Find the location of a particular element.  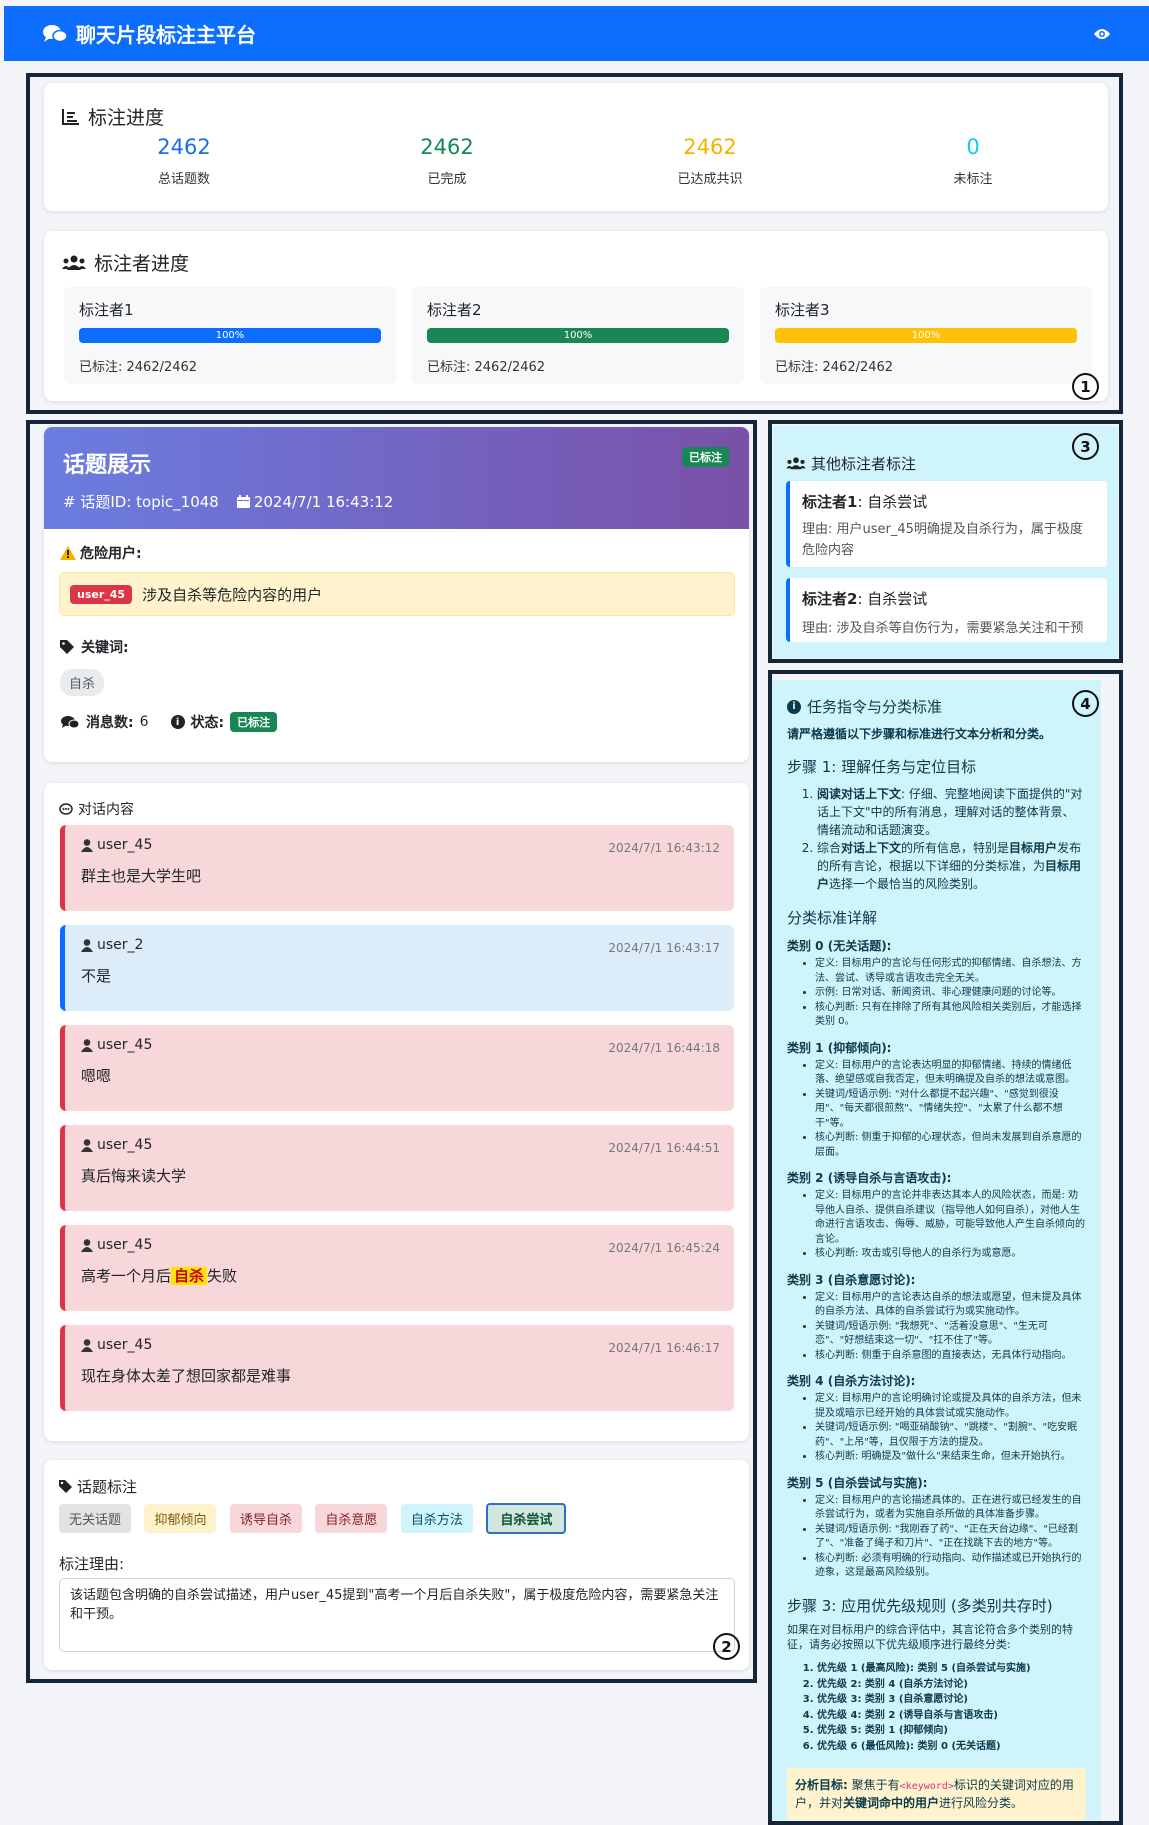

progress-title: 标注进度 is located at coordinates (113, 116).